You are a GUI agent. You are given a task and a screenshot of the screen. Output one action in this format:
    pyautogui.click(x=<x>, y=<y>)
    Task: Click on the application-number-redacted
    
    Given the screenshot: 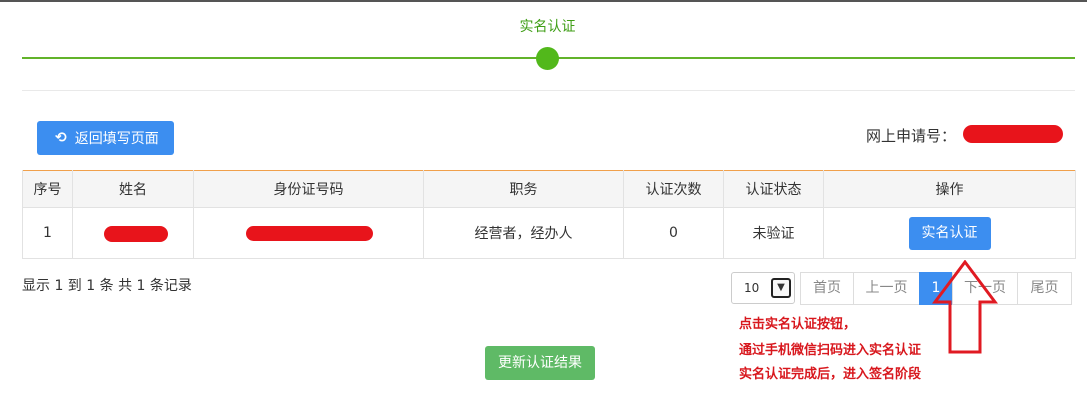 What is the action you would take?
    pyautogui.click(x=1013, y=134)
    